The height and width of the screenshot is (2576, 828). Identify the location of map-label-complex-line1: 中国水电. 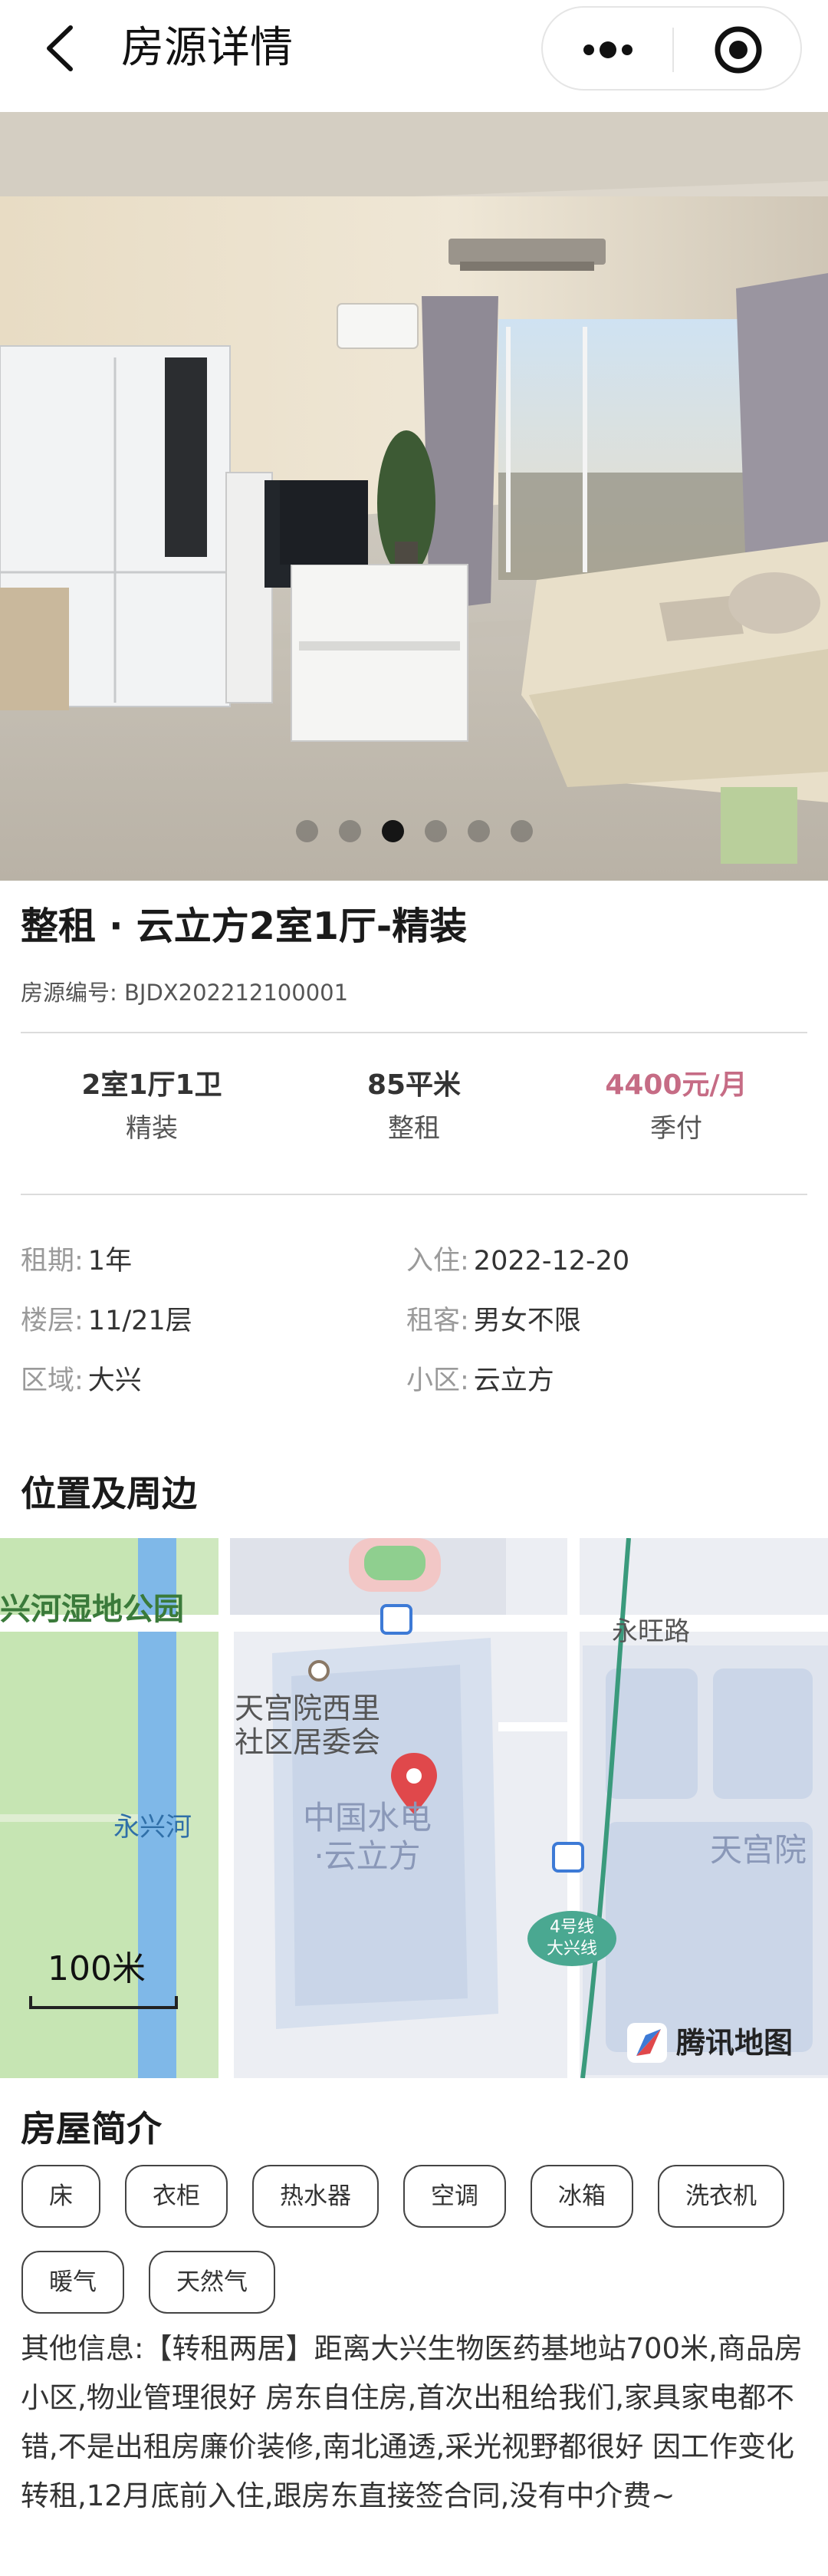
(367, 1817).